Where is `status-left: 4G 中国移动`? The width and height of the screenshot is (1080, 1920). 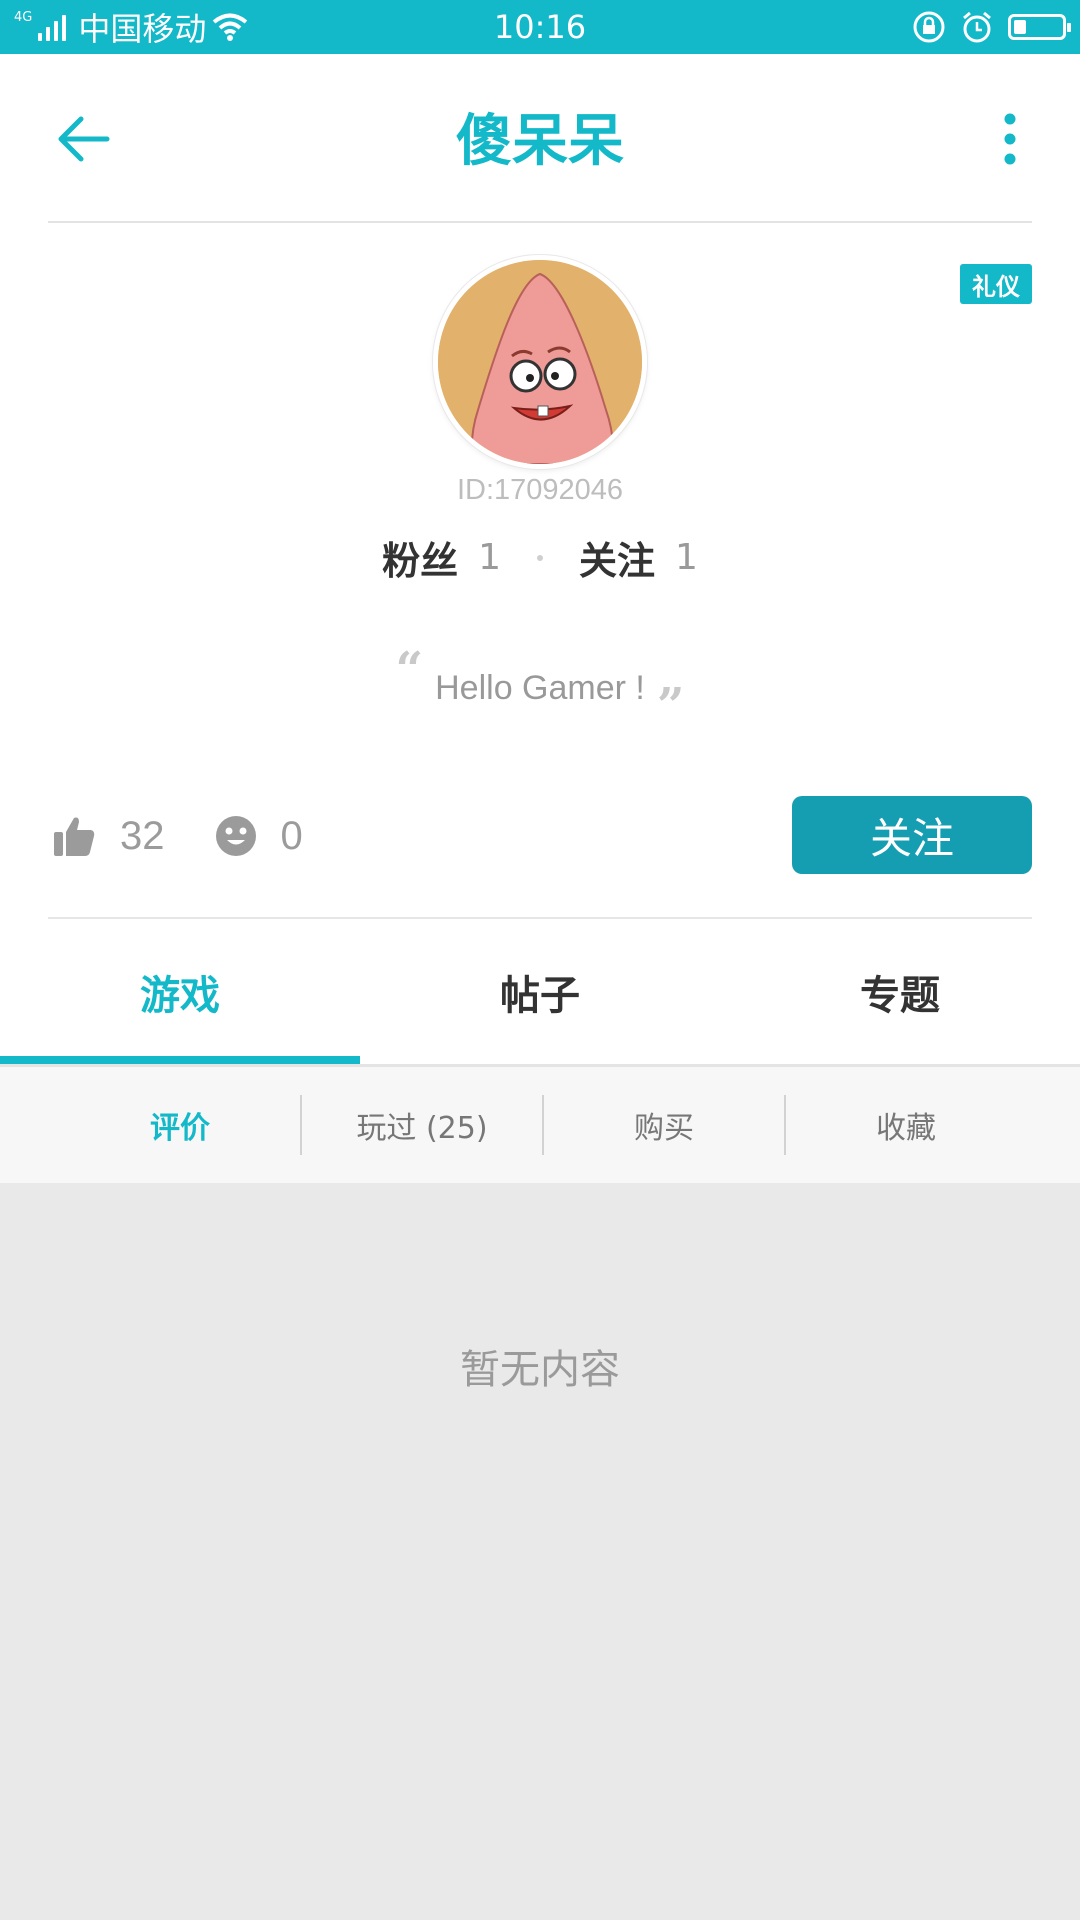 status-left: 4G 中国移动 is located at coordinates (131, 27).